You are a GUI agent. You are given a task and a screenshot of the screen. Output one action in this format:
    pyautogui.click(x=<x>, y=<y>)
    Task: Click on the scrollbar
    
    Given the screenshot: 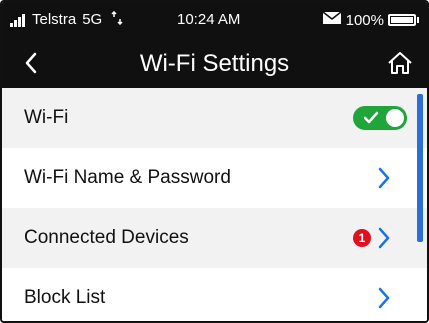 What is the action you would take?
    pyautogui.click(x=420, y=168)
    